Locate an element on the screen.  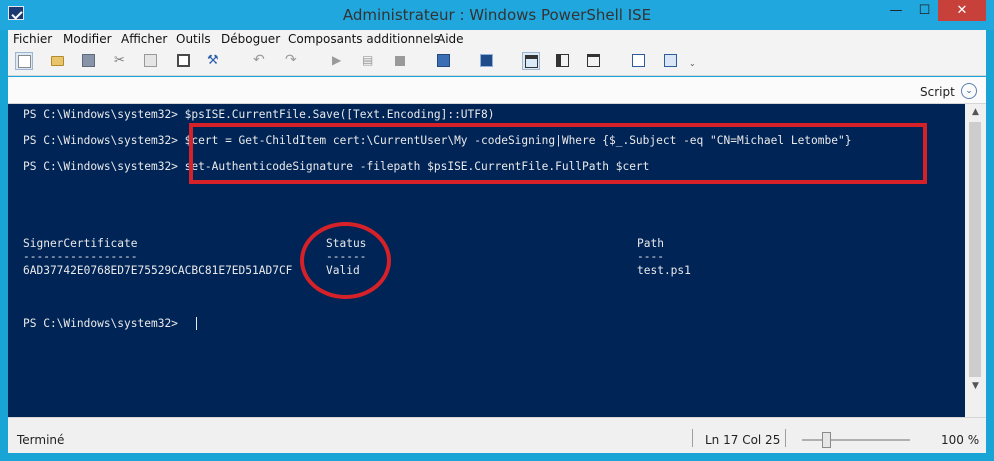
status-text: Terminé is located at coordinates (41, 440).